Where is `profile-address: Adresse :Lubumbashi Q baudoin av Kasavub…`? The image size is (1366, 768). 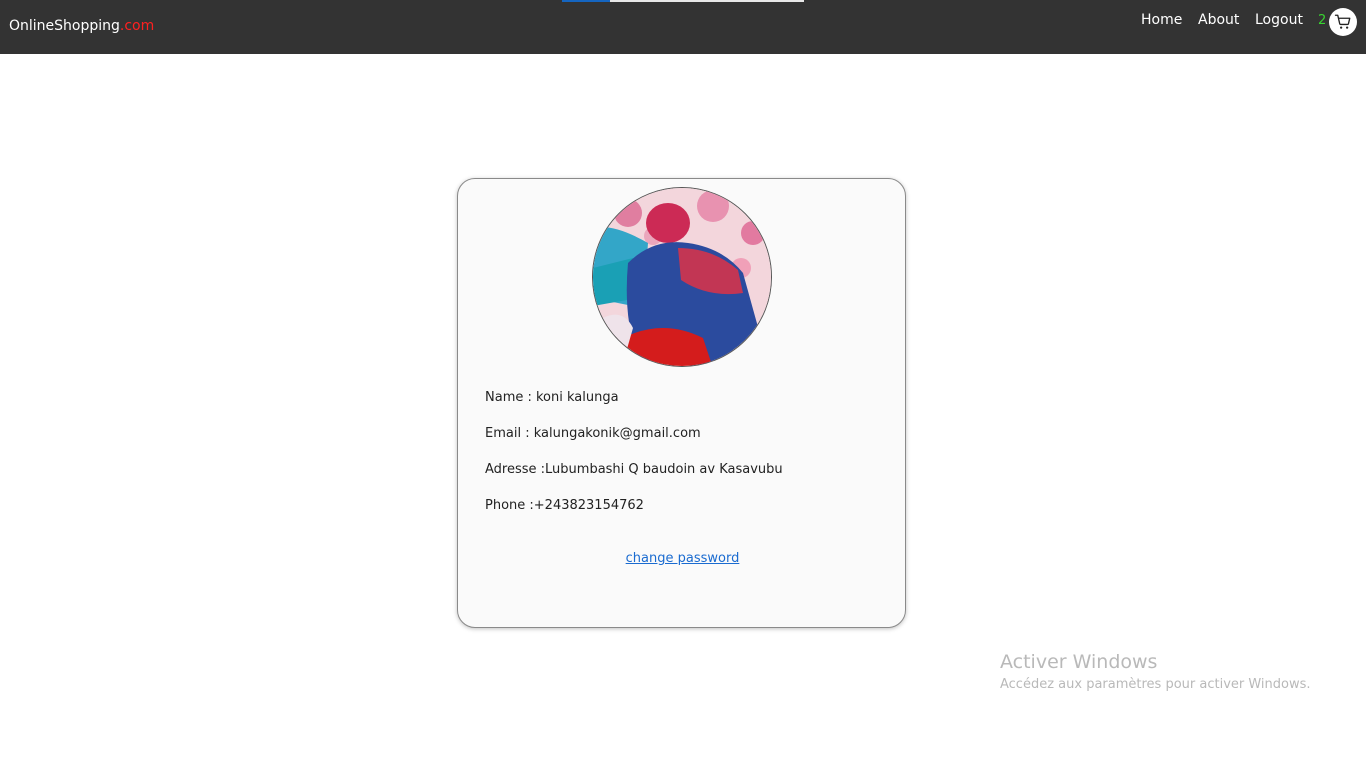
profile-address: Adresse :Lubumbashi Q baudoin av Kasavub… is located at coordinates (634, 469).